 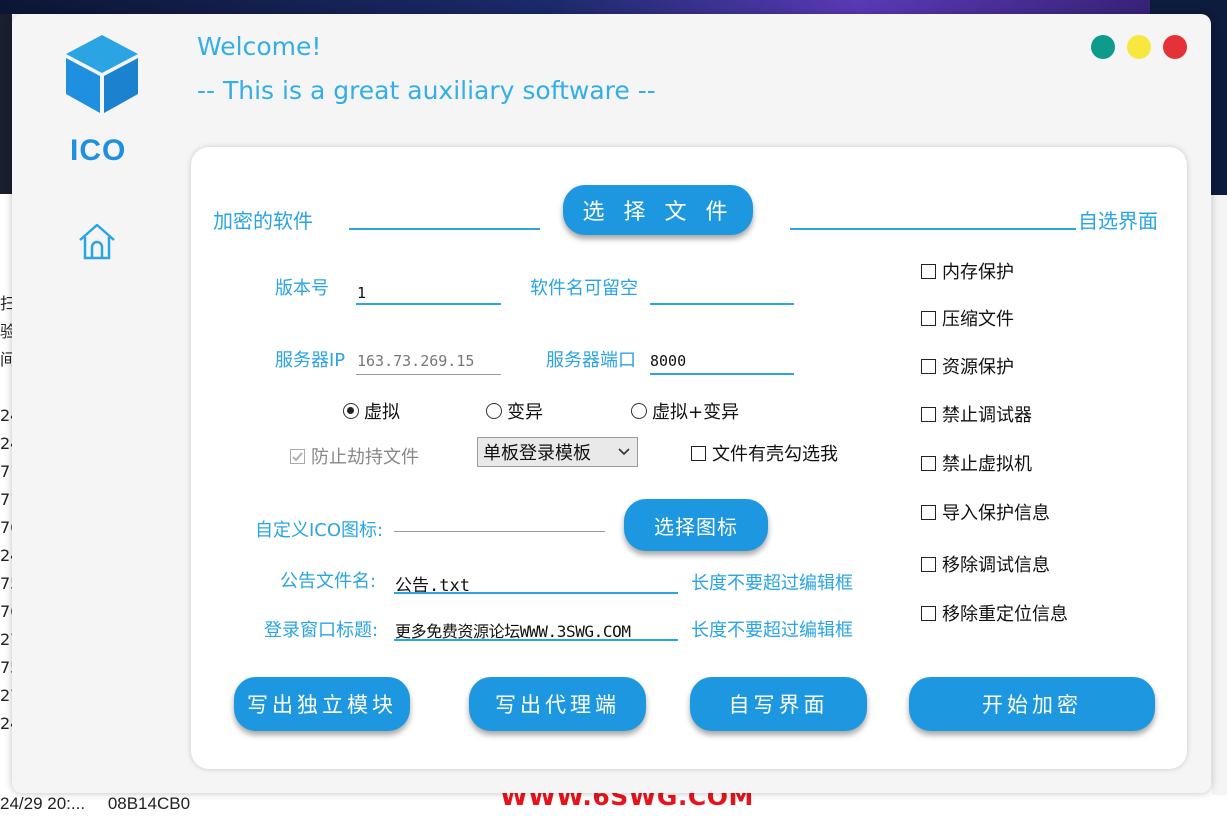 What do you see at coordinates (537, 453) in the screenshot?
I see `template-select-value: 单板登录模板` at bounding box center [537, 453].